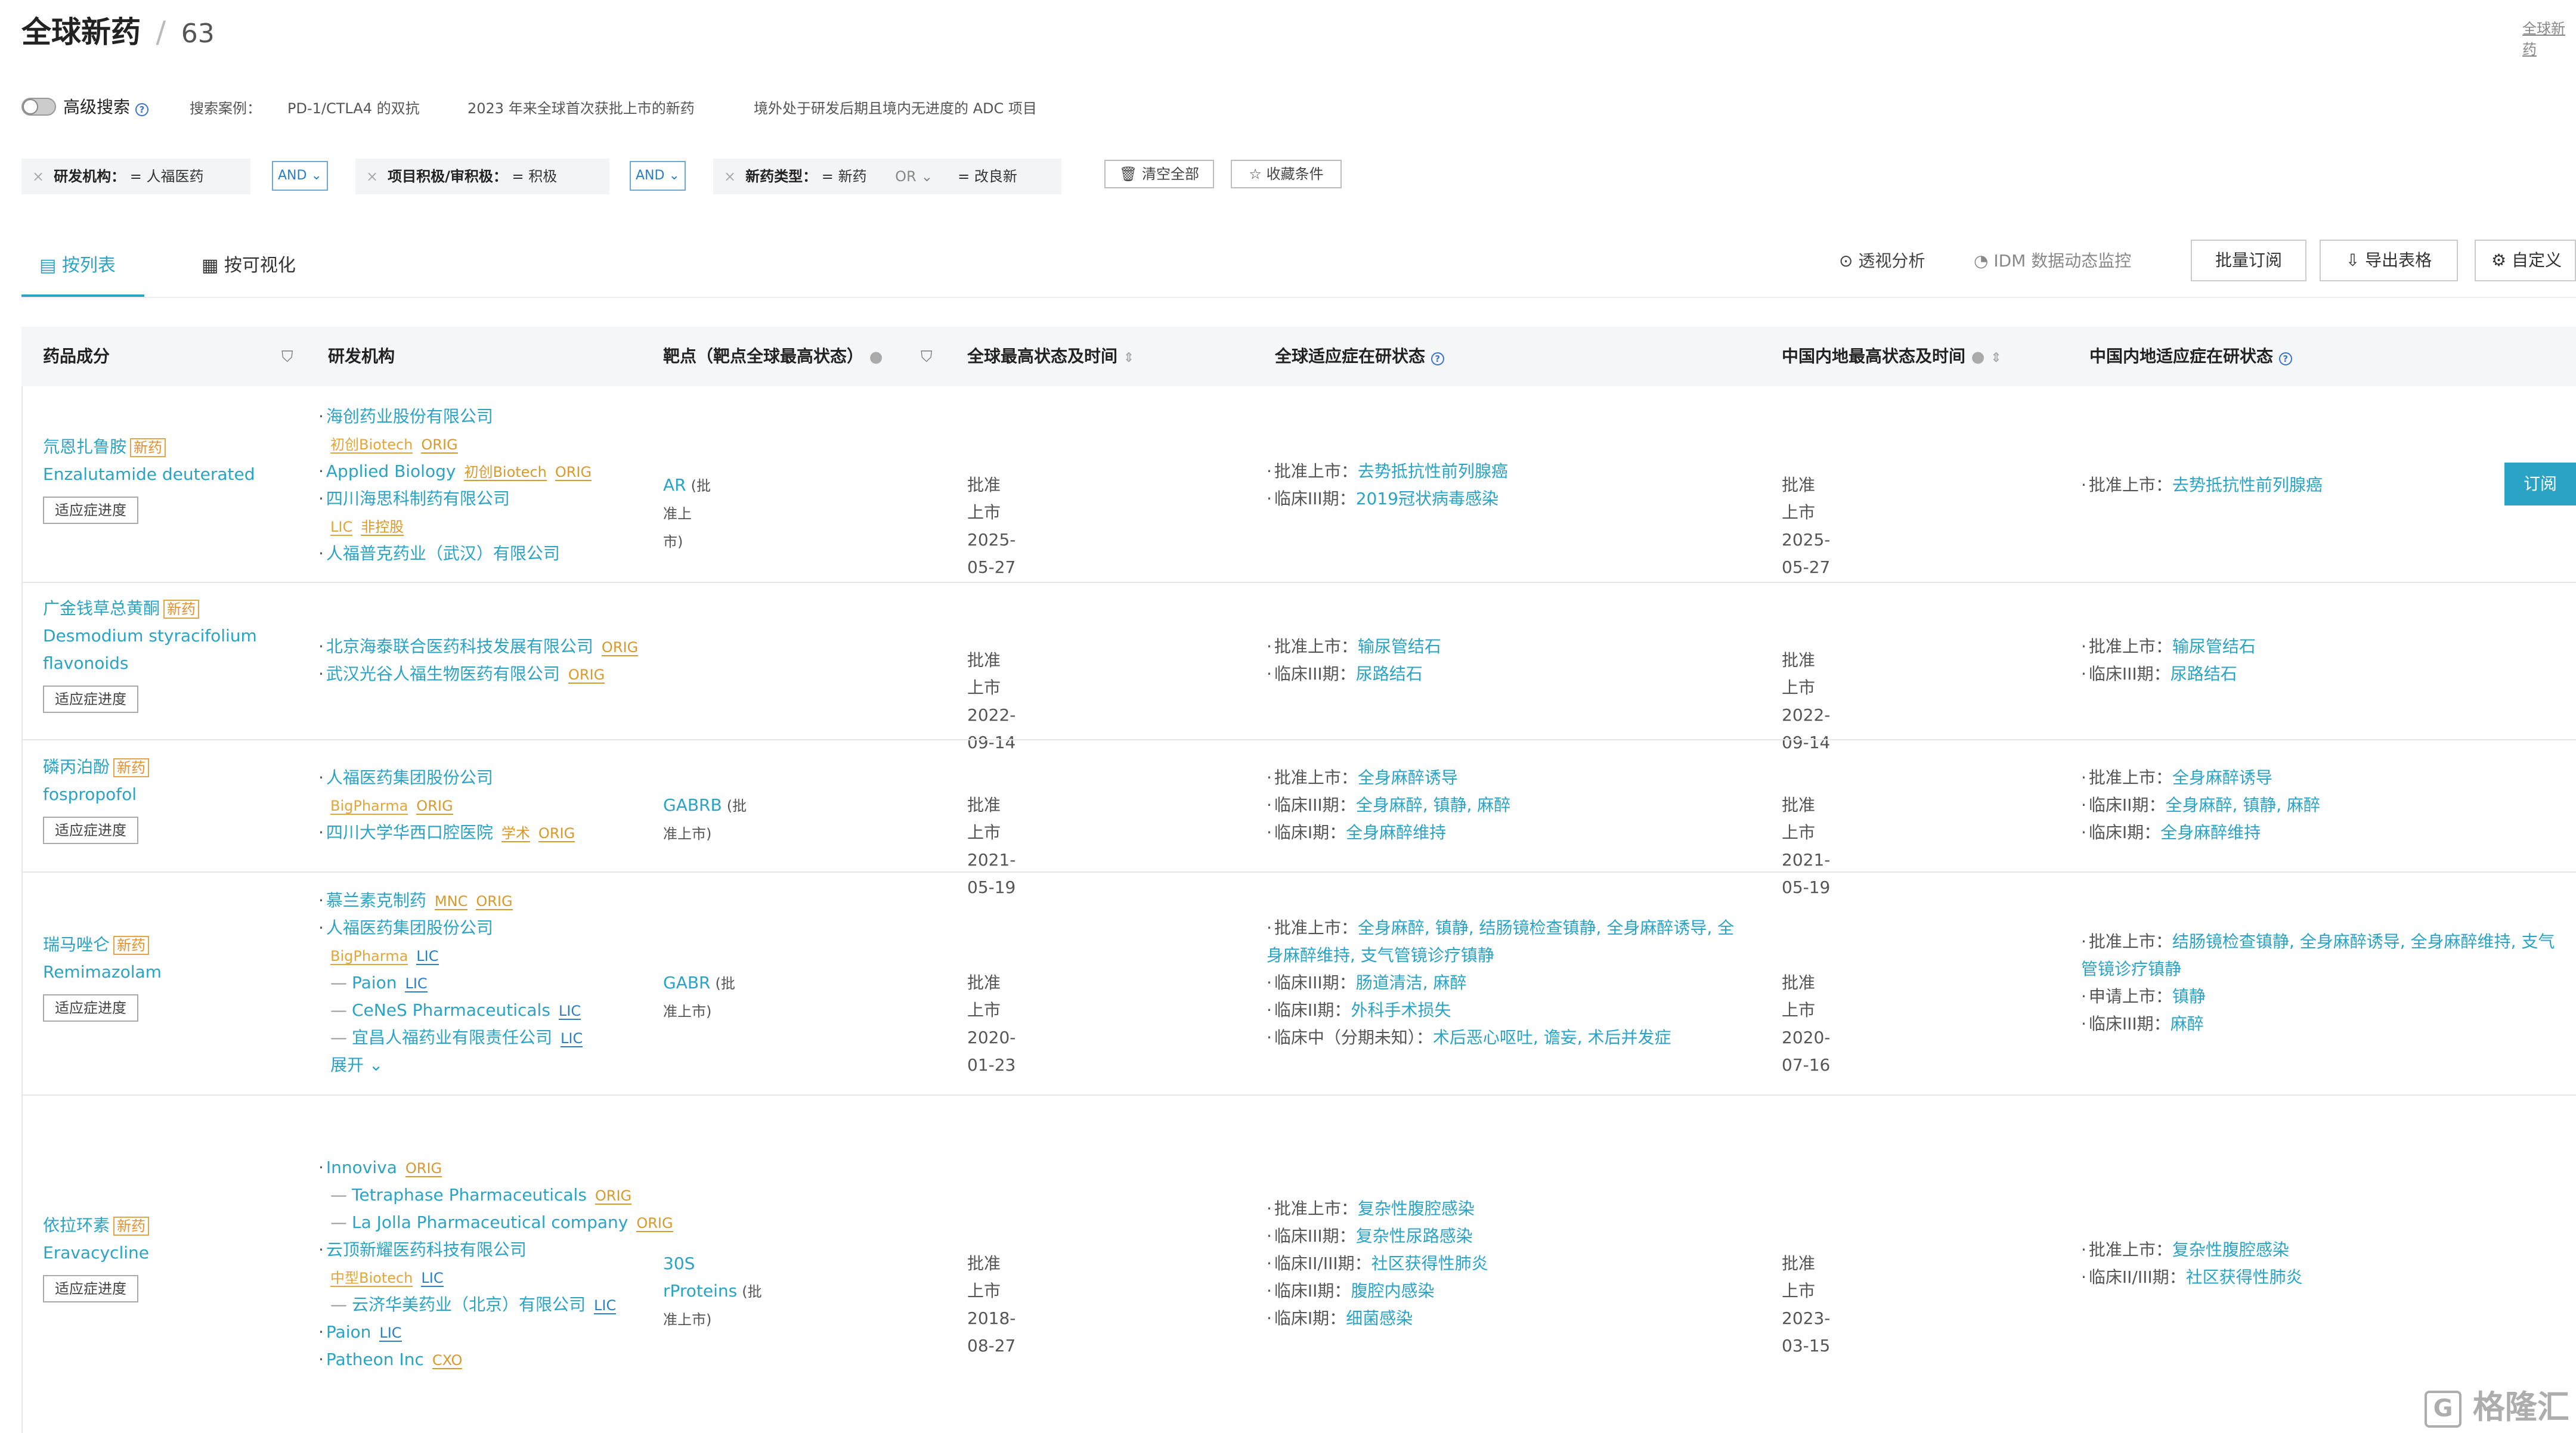 The image size is (2576, 1433). Describe the element at coordinates (77, 767) in the screenshot. I see `drug-name-cn: 磷丙泊酚` at that location.